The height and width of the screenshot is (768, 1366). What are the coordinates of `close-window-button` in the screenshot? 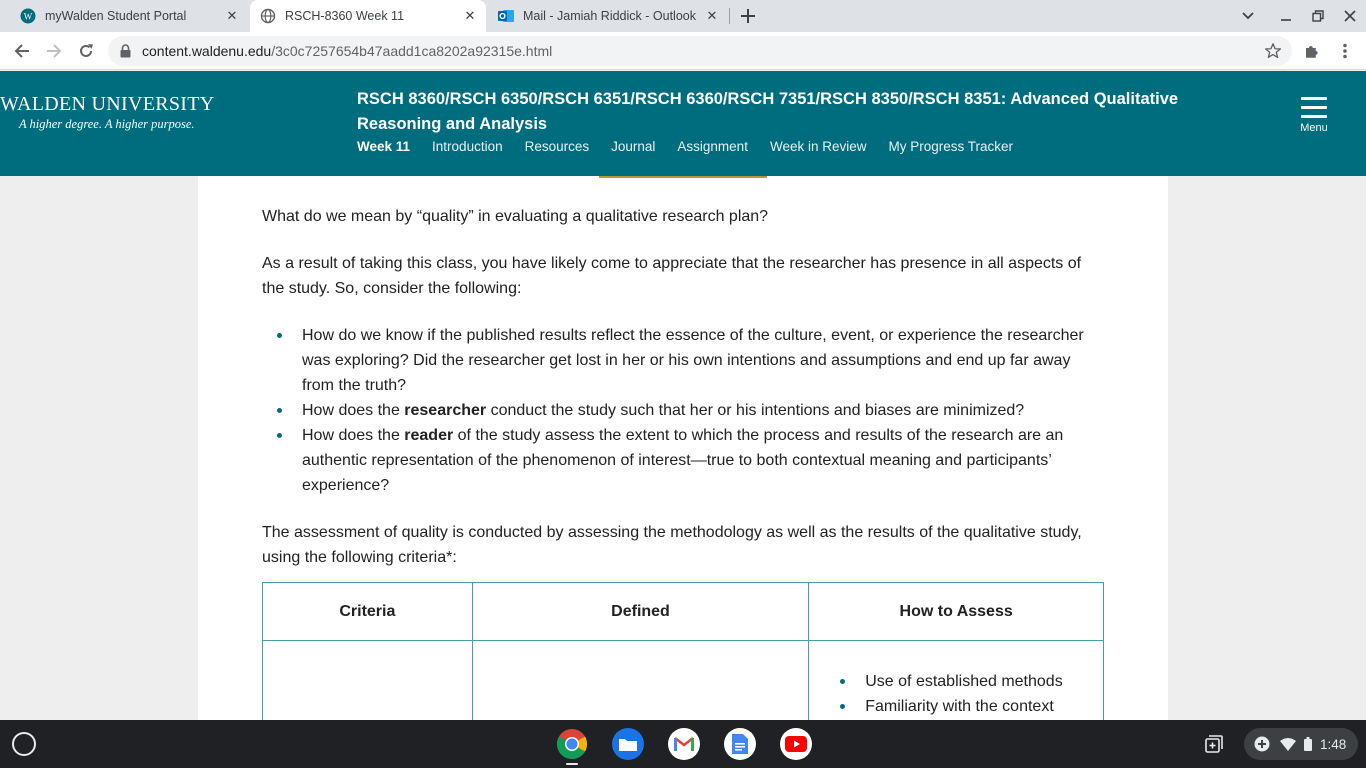 It's located at (1350, 16).